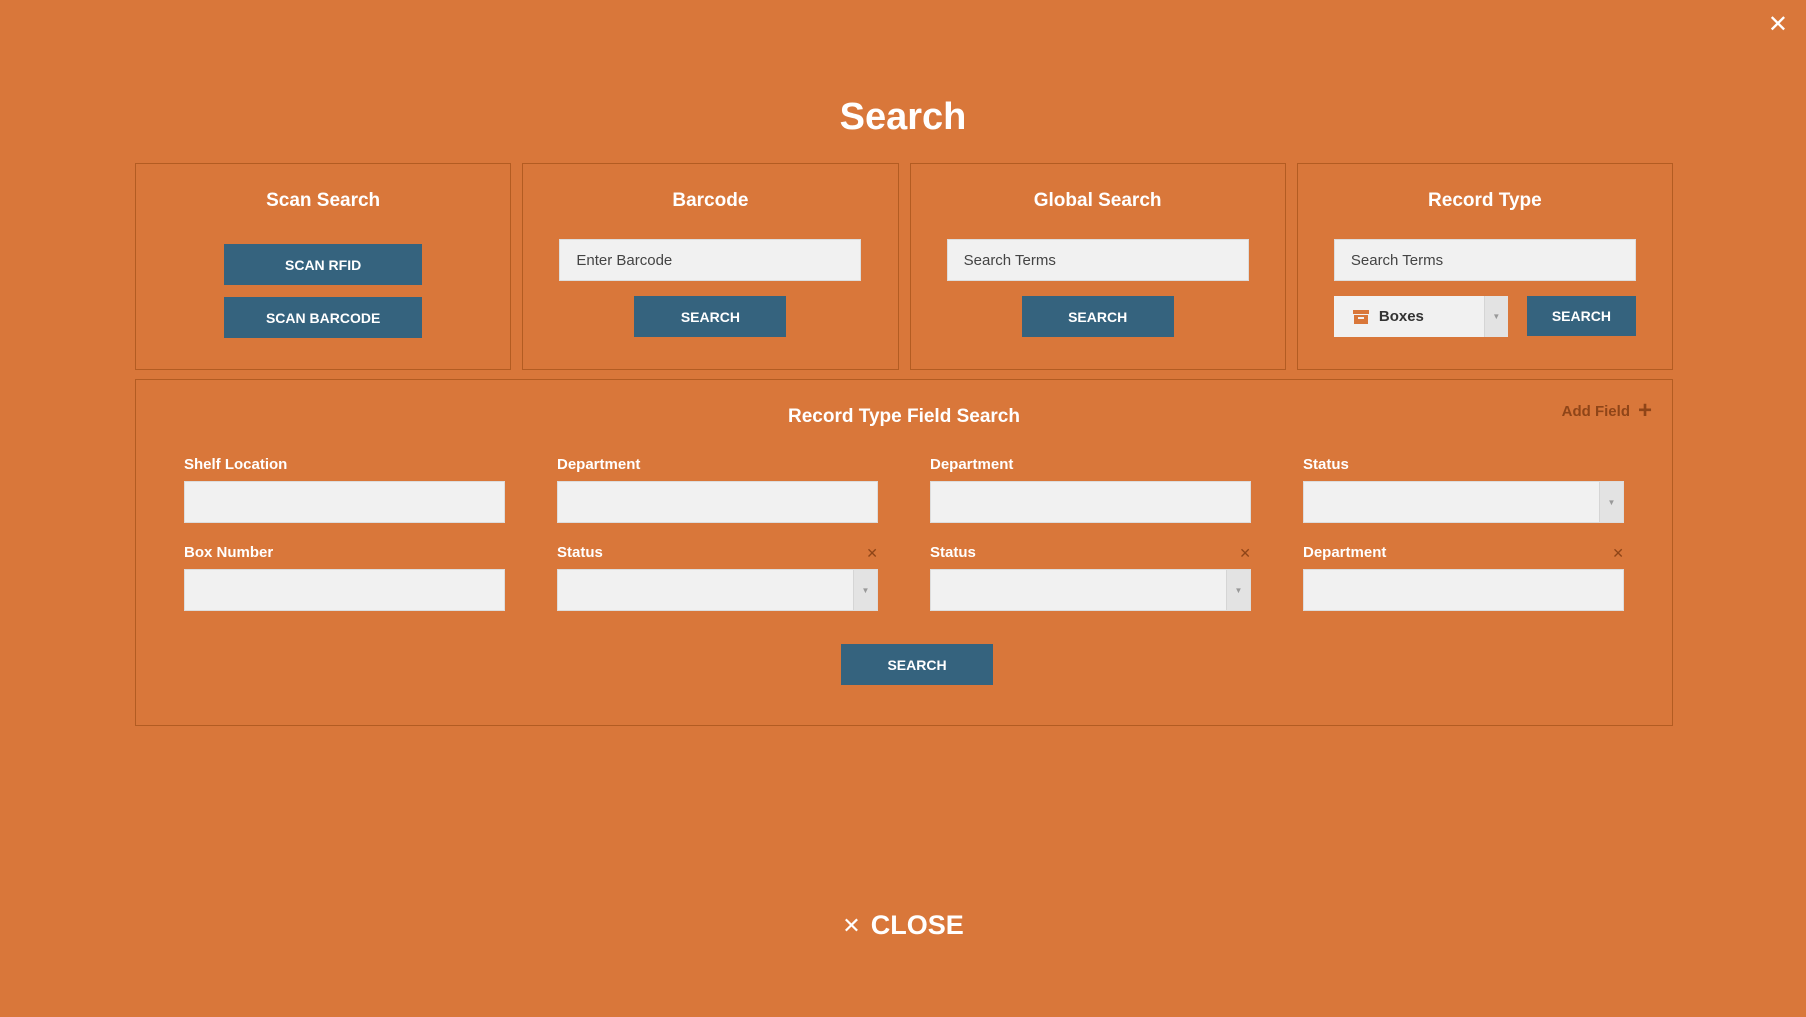 This screenshot has height=1017, width=1806. Describe the element at coordinates (1644, 410) in the screenshot. I see `plus-icon: +` at that location.